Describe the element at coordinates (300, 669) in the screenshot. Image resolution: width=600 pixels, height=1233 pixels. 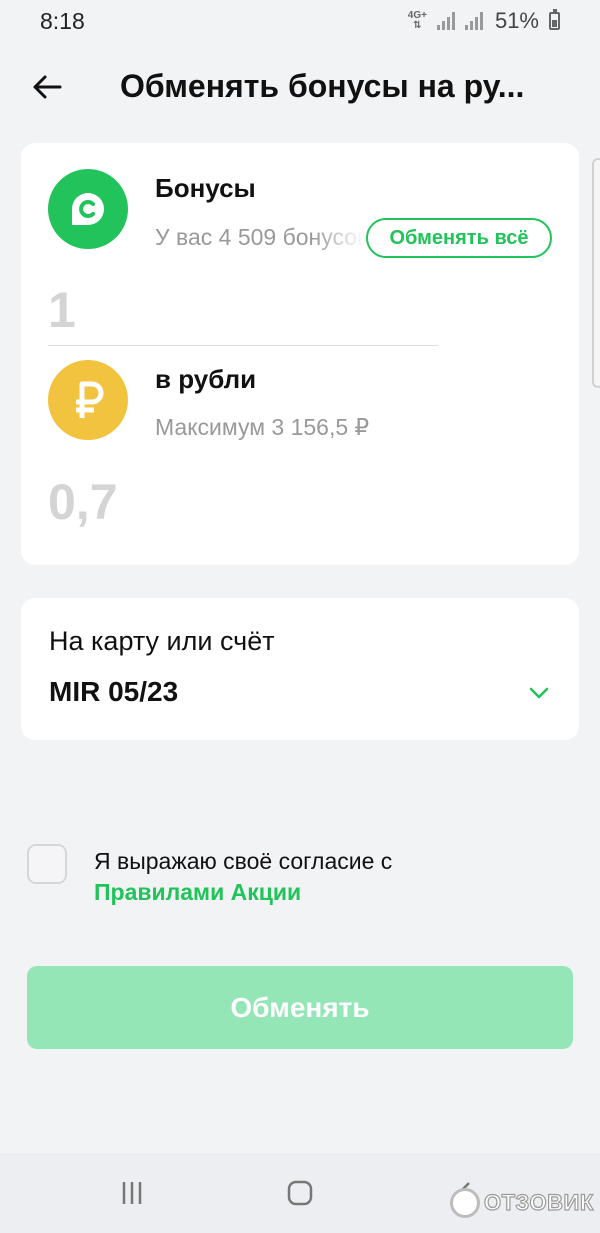
I see `account-select: На карту или счёт MIR 05/23` at that location.